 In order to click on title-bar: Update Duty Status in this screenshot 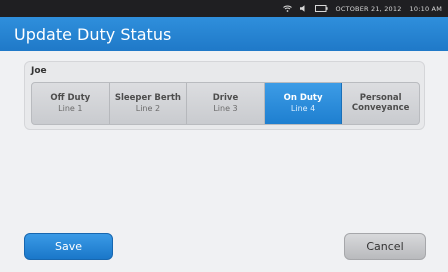, I will do `click(224, 34)`.